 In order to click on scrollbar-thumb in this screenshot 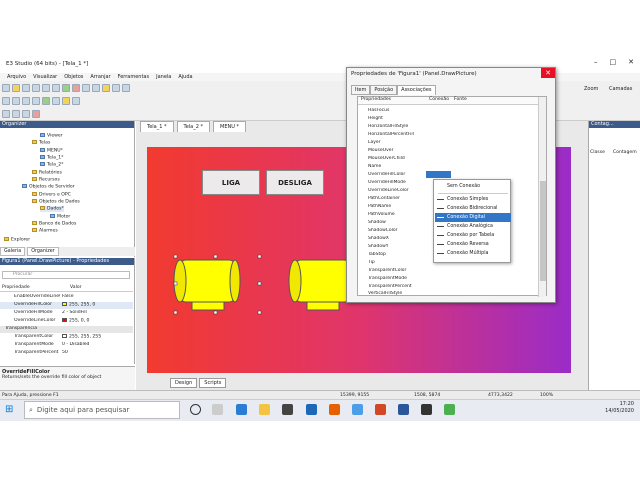, I will do `click(543, 231)`.